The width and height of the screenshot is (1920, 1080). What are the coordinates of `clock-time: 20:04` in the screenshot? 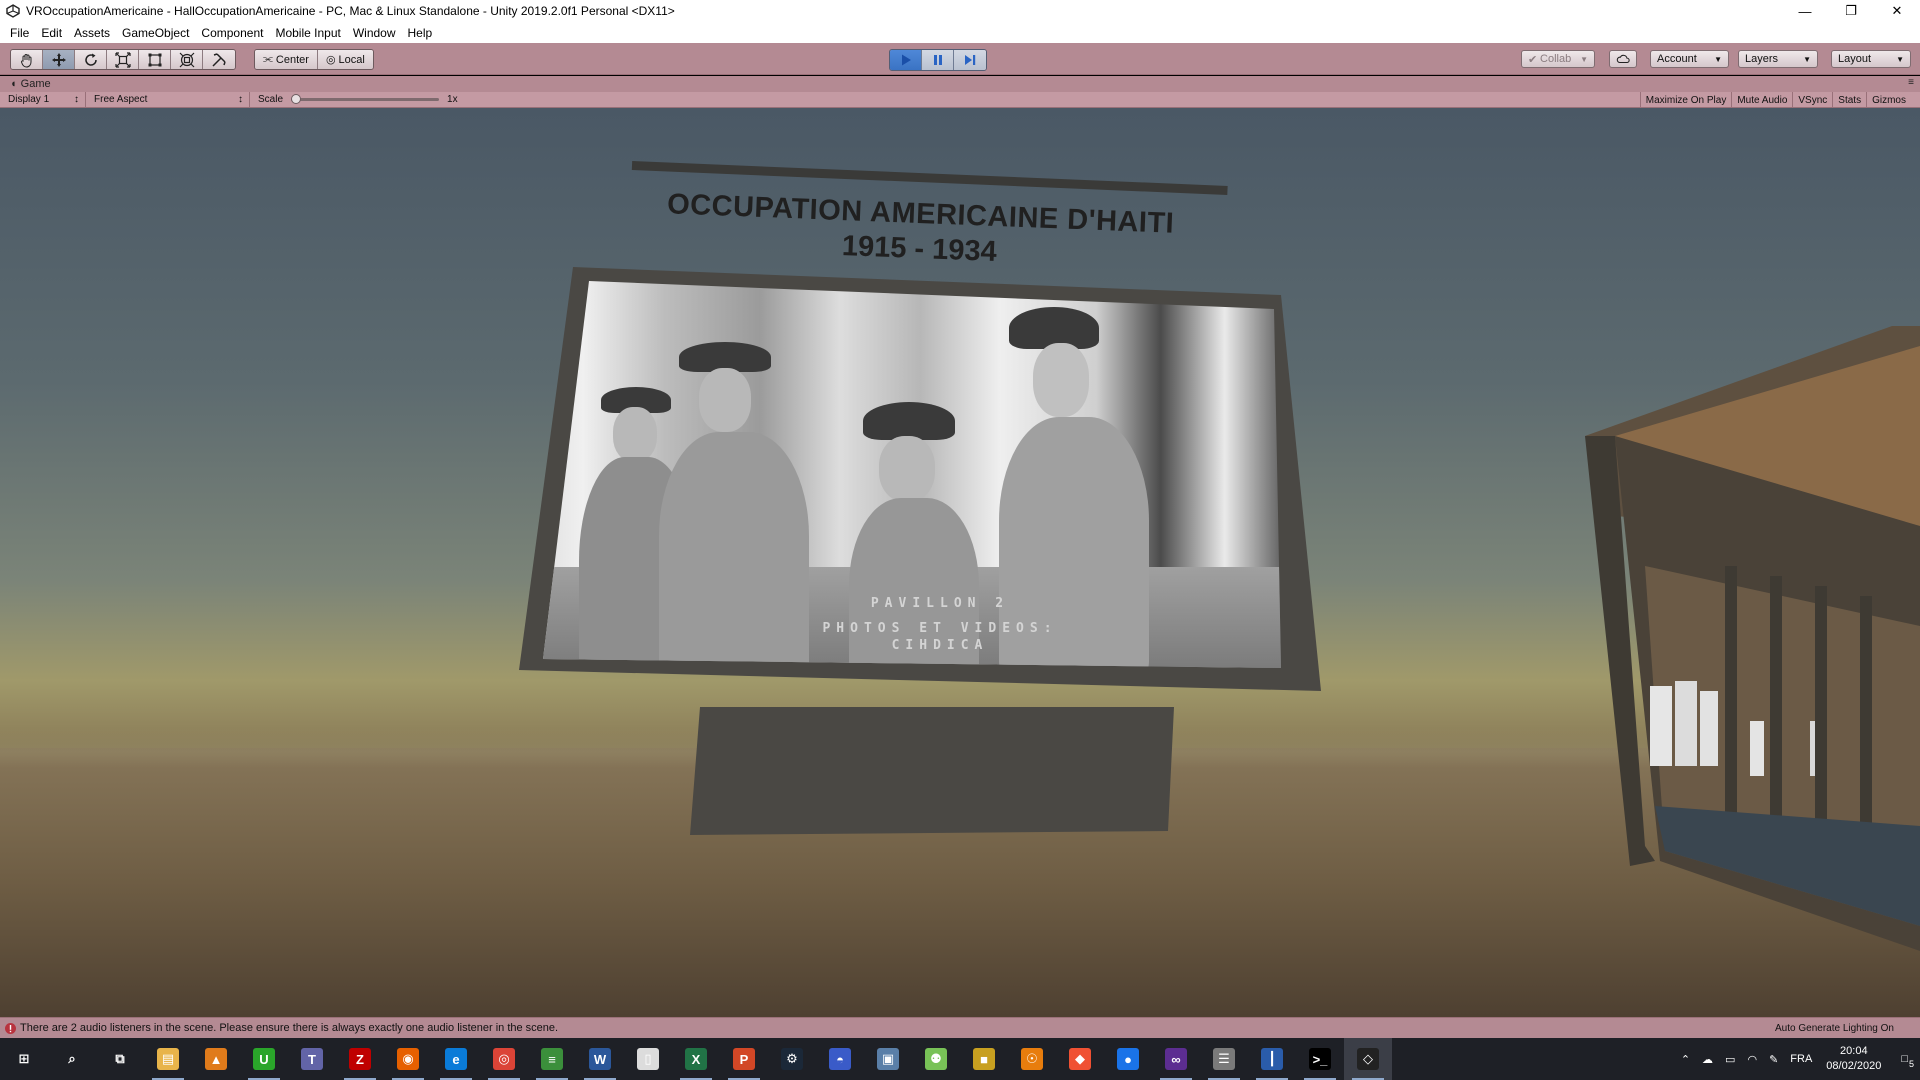 It's located at (1854, 1051).